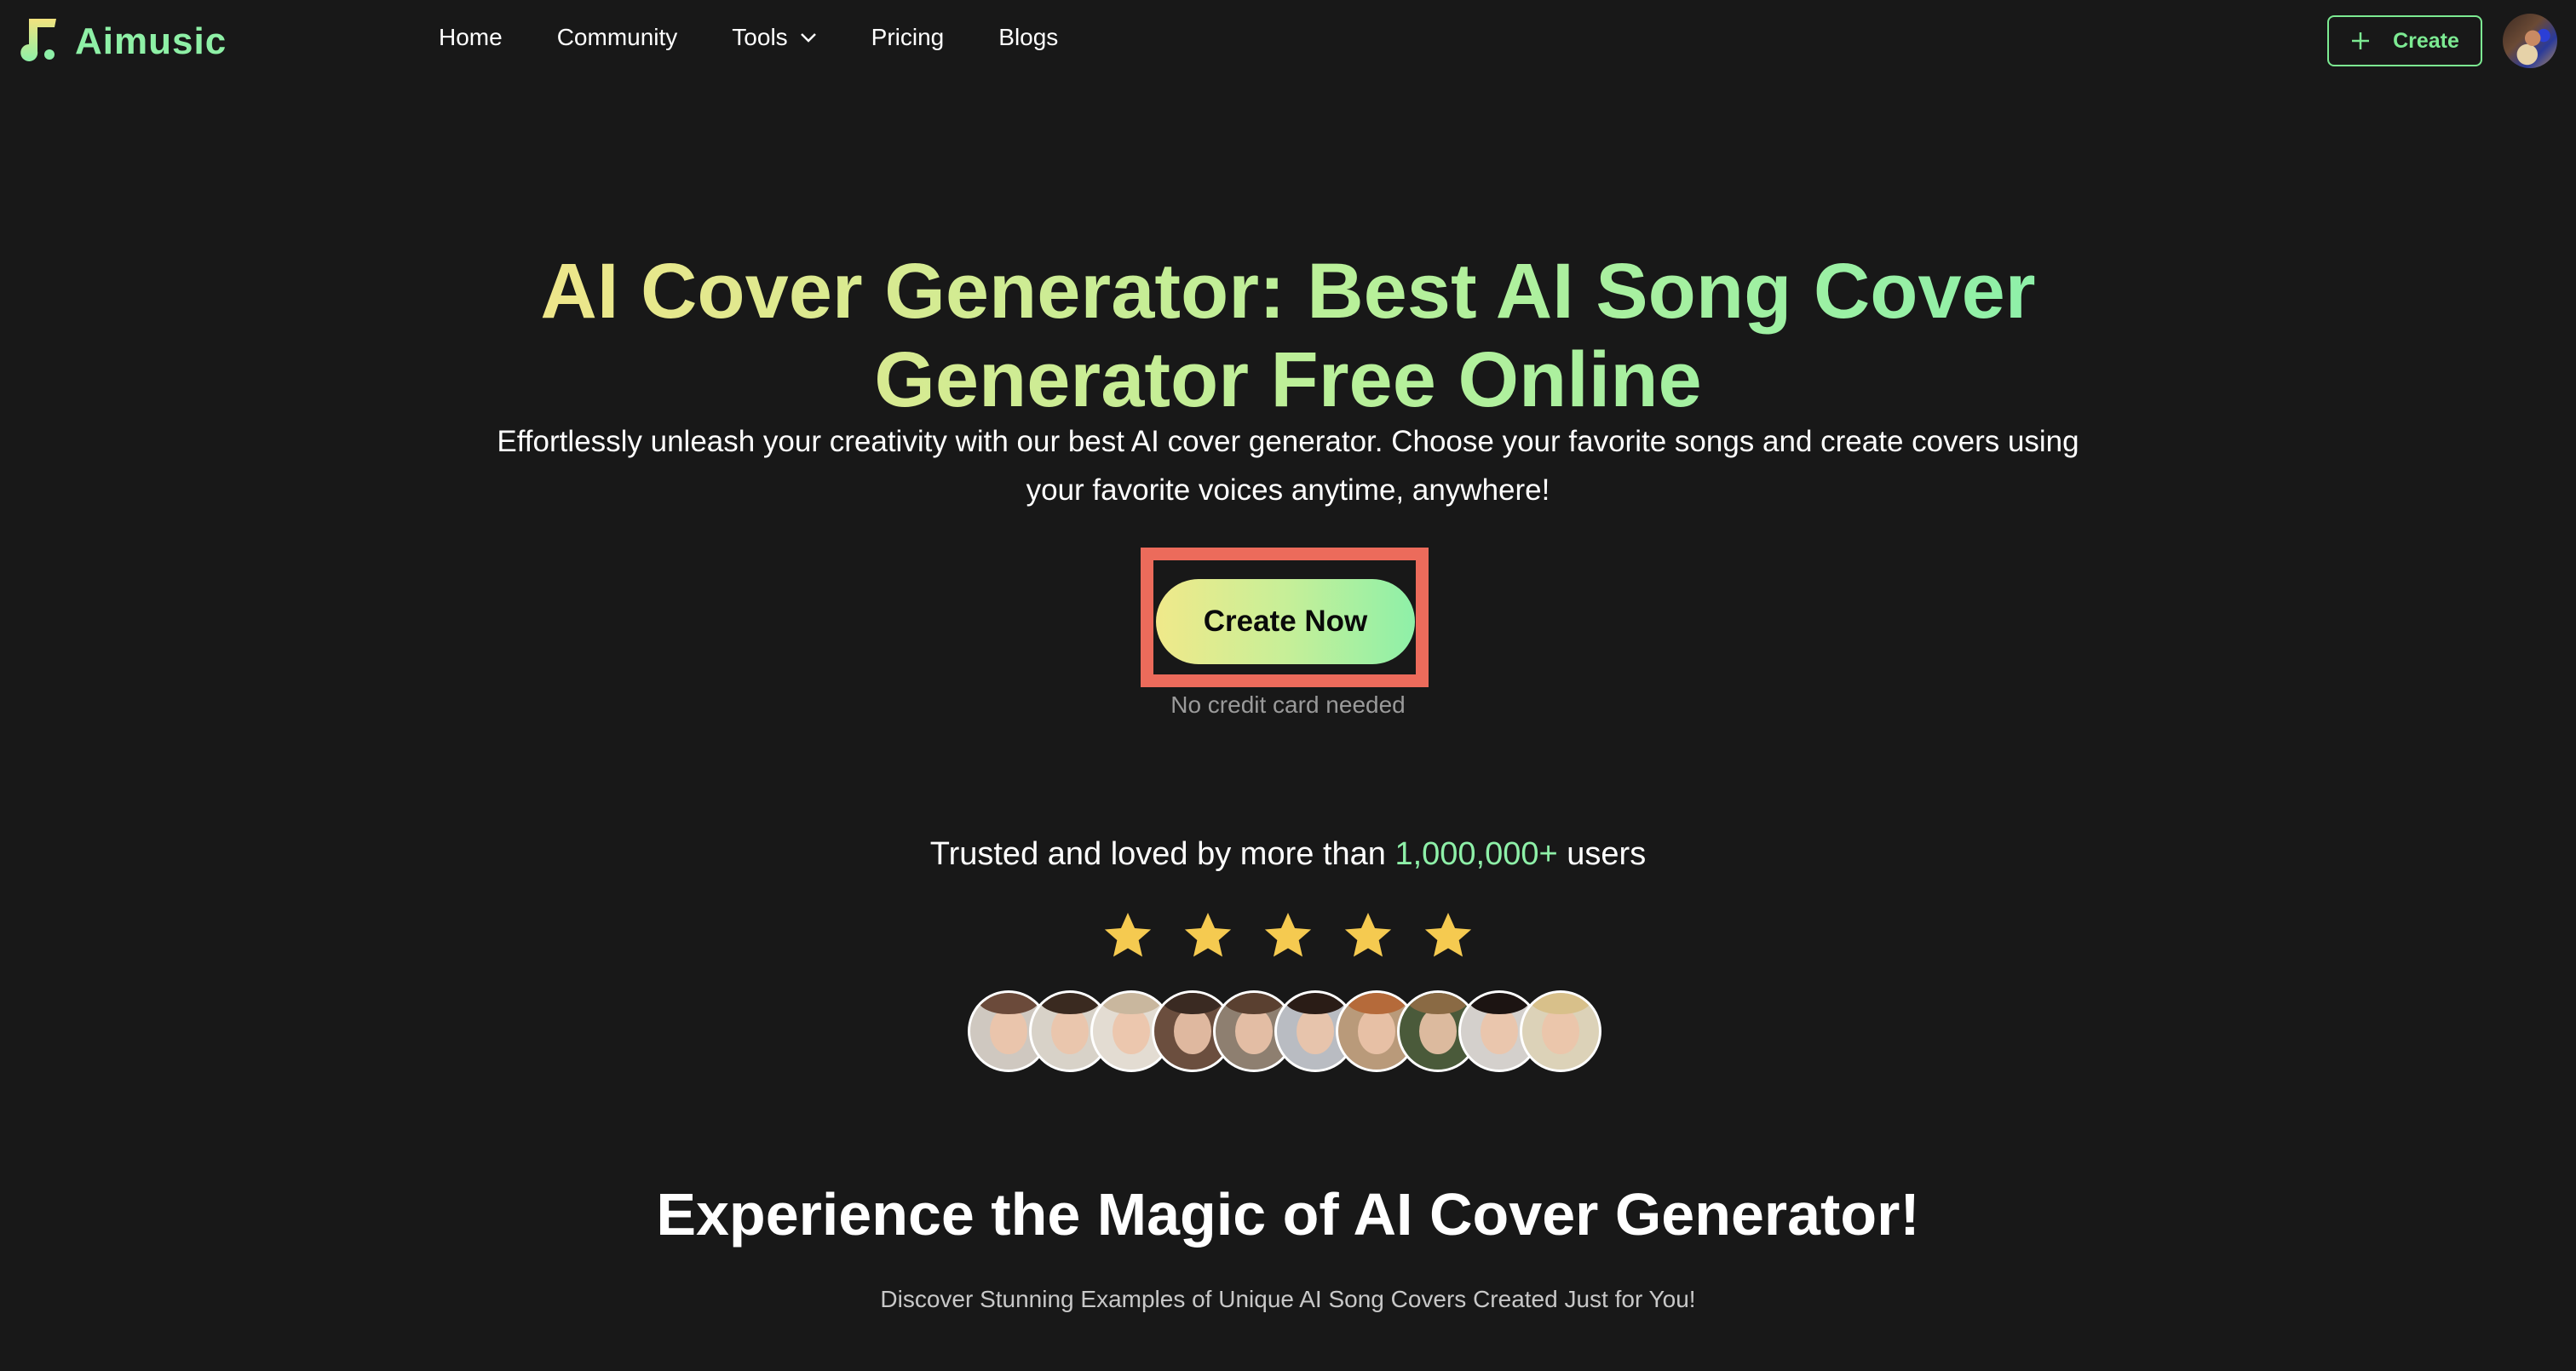 This screenshot has width=2576, height=1371. What do you see at coordinates (1288, 704) in the screenshot?
I see `no-credit-card-note: No credit card needed` at bounding box center [1288, 704].